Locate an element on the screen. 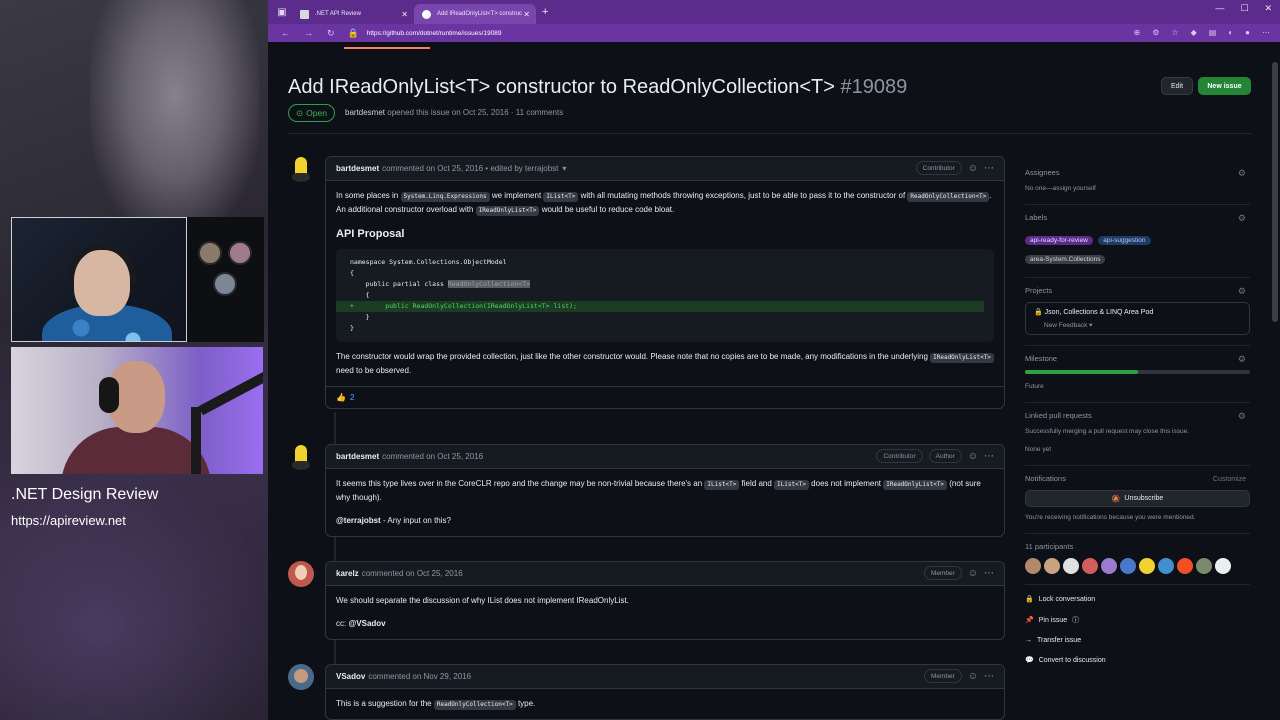 The height and width of the screenshot is (720, 1280). role-badge: Author is located at coordinates (945, 456).